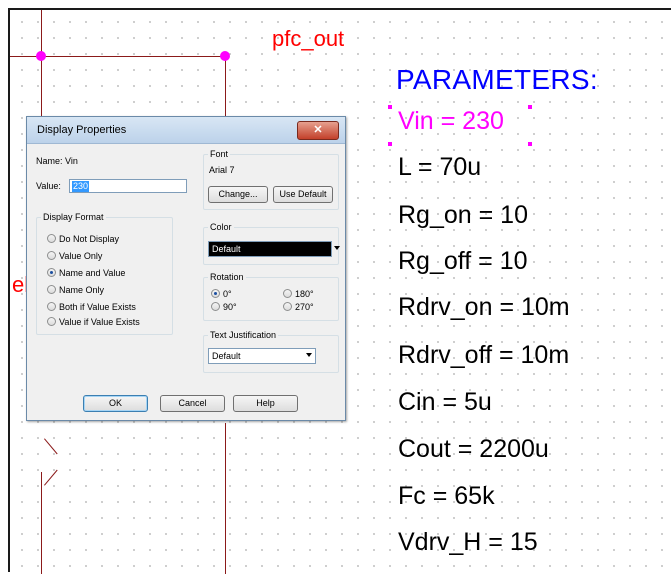 The image size is (671, 574). Describe the element at coordinates (308, 39) in the screenshot. I see `net-label-pfc-out: pfc_out` at that location.